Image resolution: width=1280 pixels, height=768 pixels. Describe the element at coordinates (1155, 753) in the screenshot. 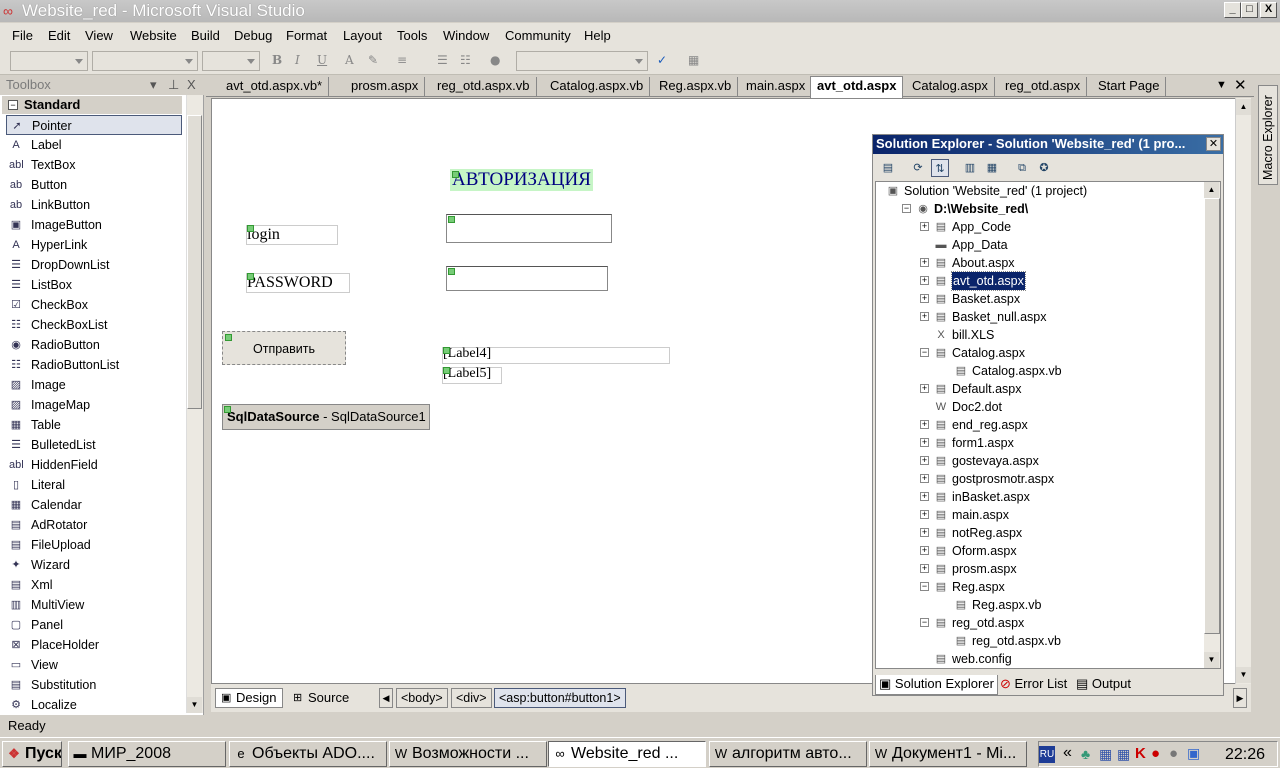

I see `tray-icon-red: ●` at that location.